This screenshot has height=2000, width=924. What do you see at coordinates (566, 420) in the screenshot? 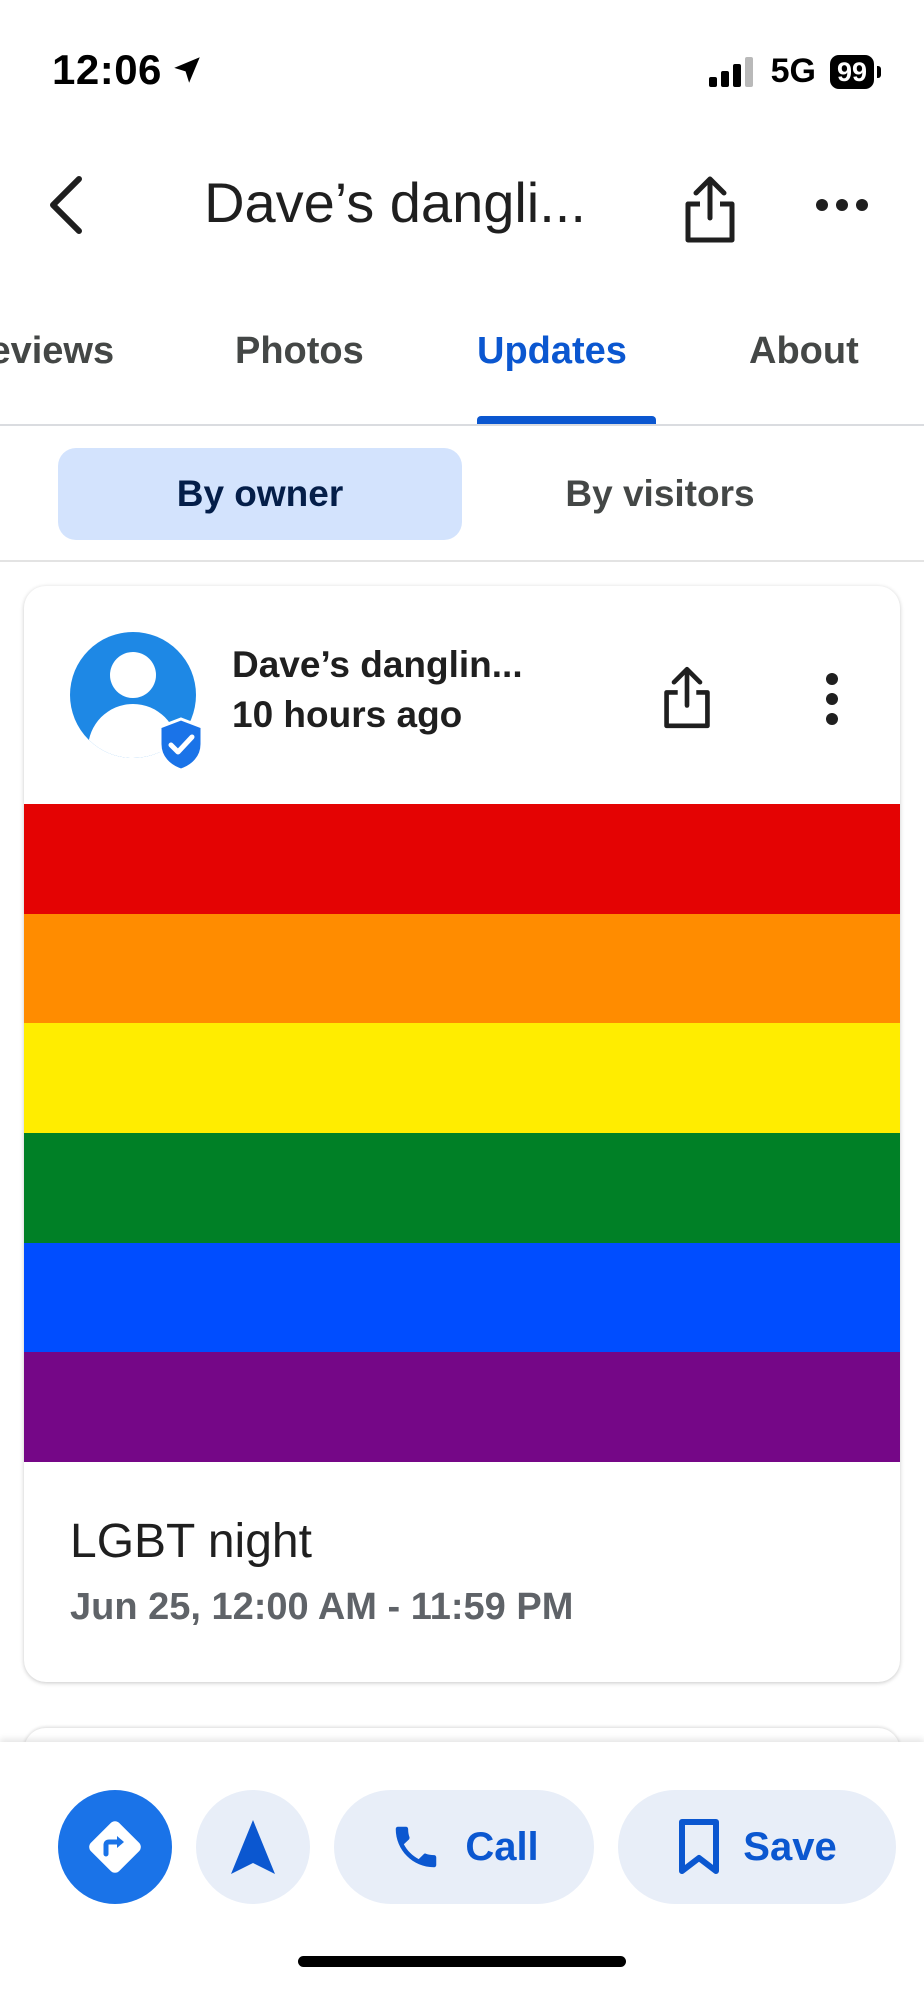
I see `active-tab-indicator` at bounding box center [566, 420].